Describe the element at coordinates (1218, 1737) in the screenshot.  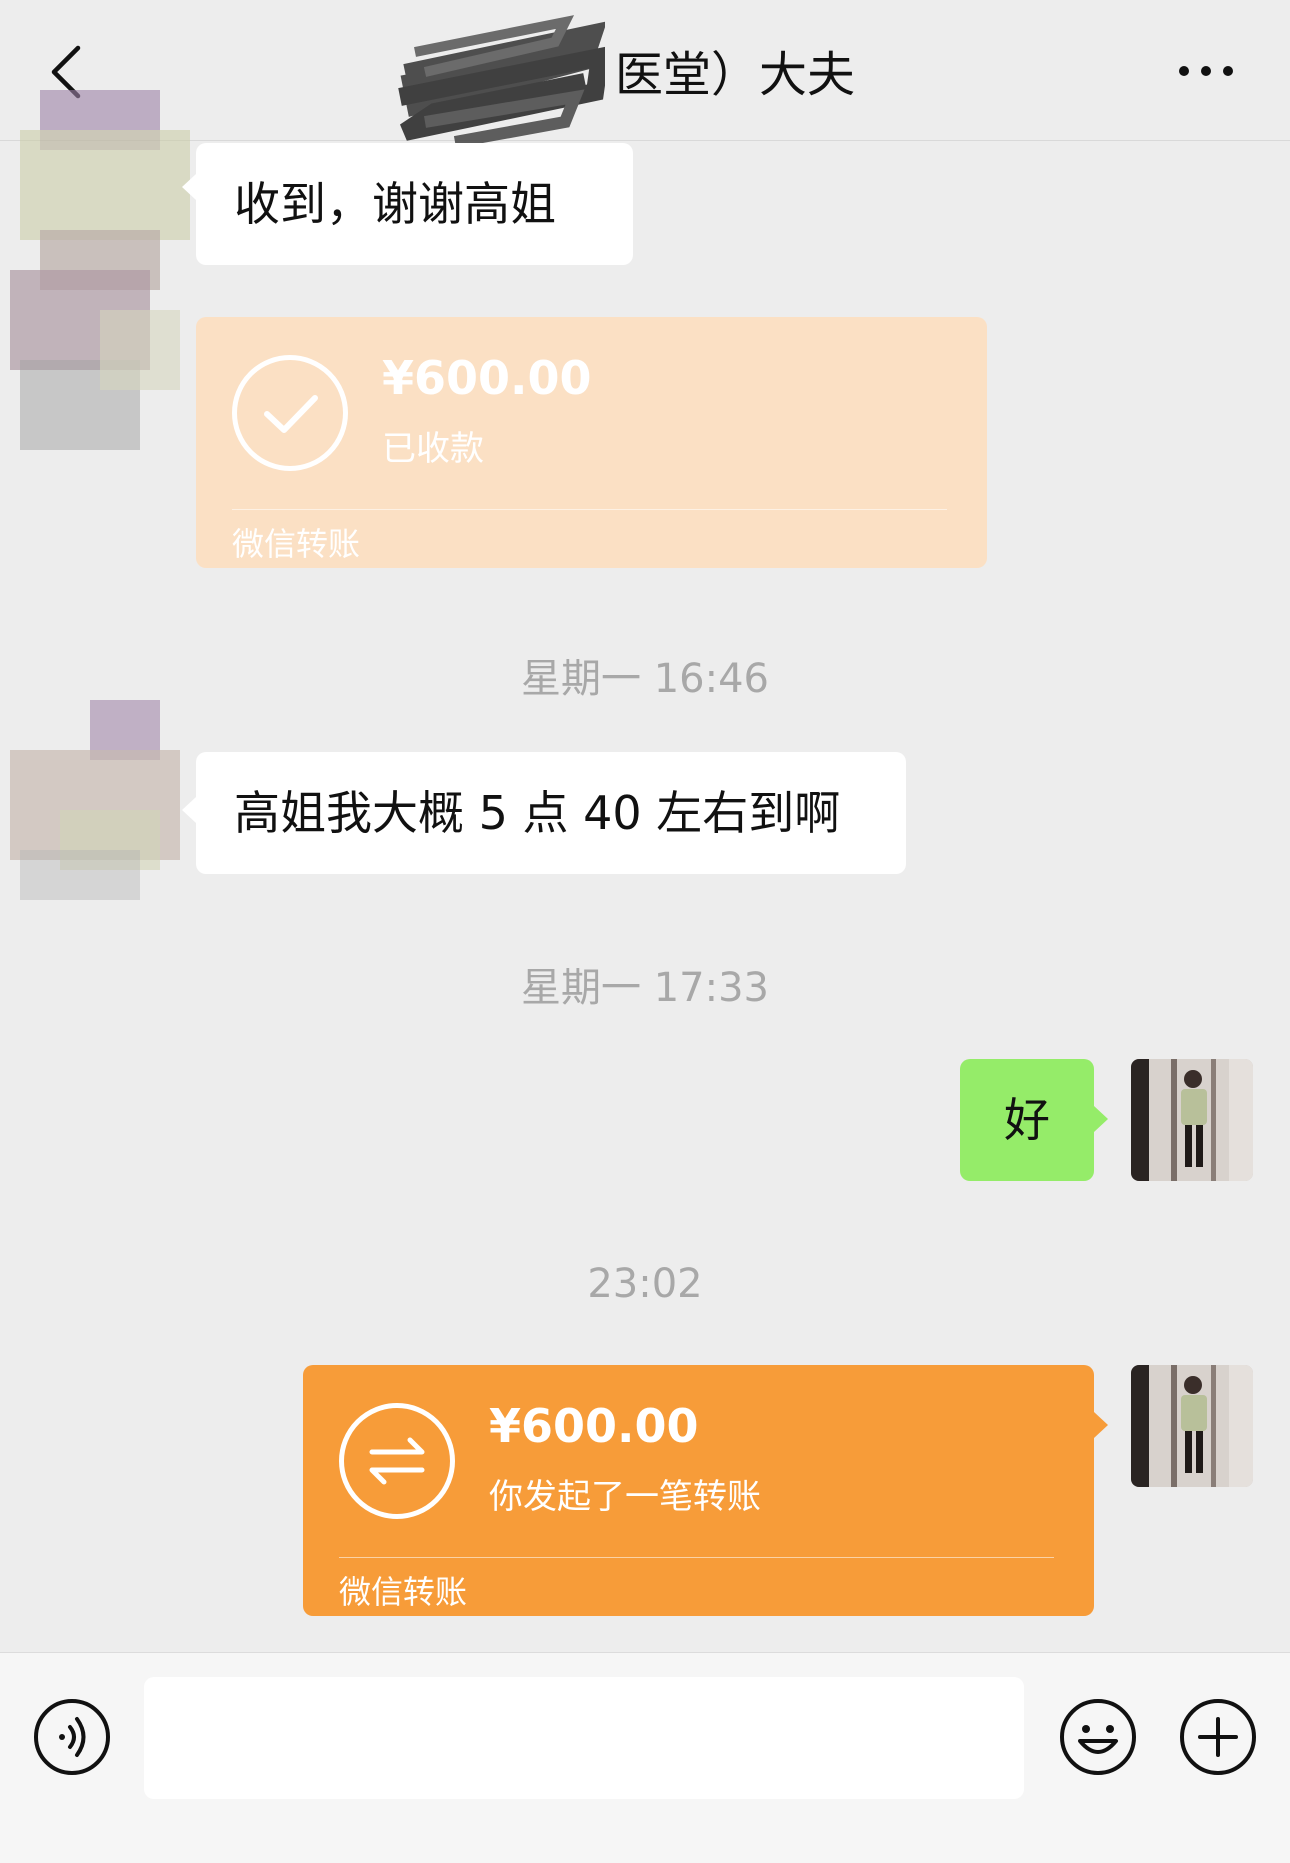
I see `plus-icon` at that location.